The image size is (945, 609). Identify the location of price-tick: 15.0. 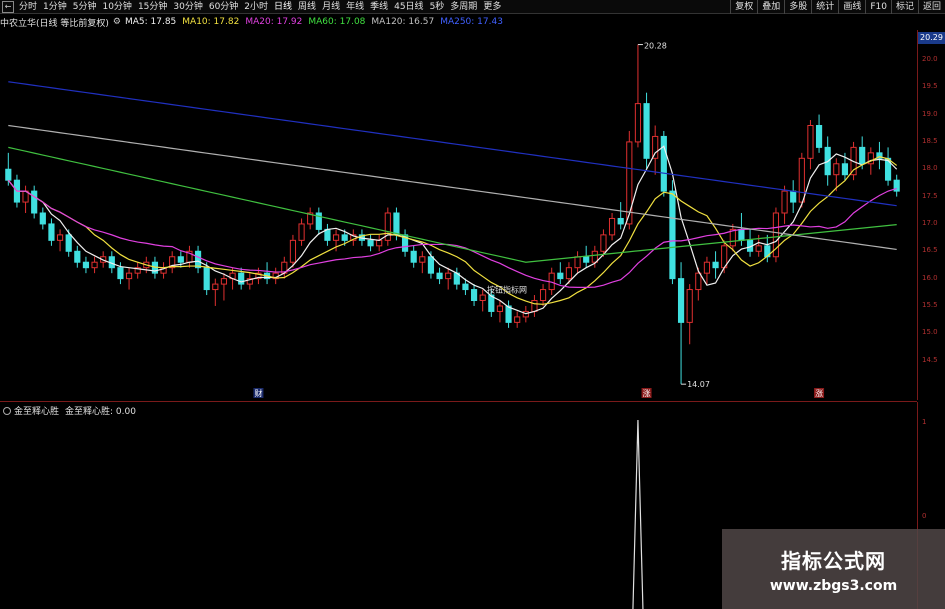
(930, 332).